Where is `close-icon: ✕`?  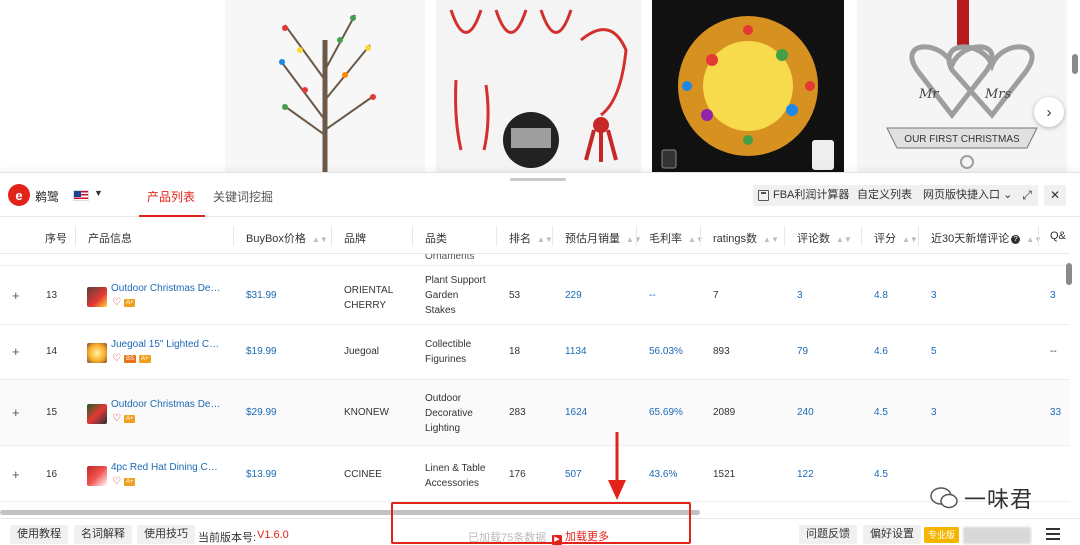
close-icon: ✕ is located at coordinates (1055, 195).